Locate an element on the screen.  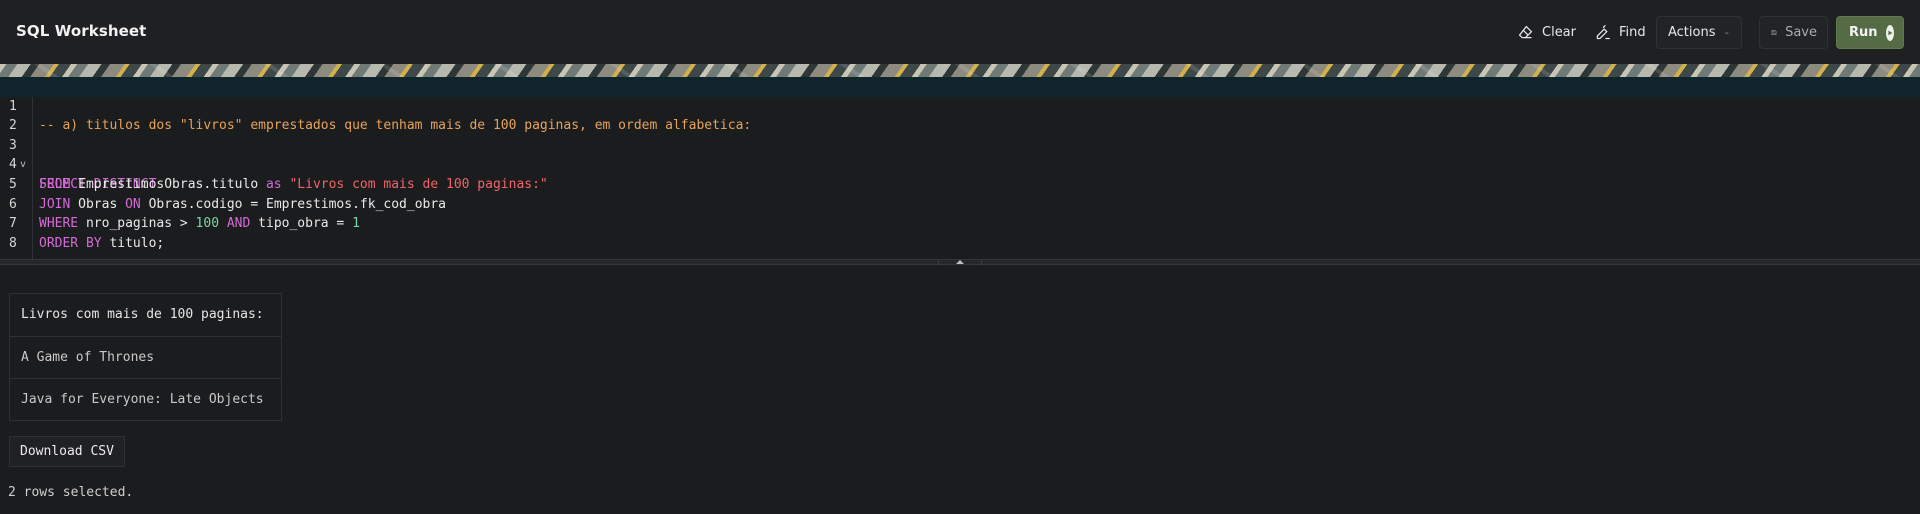
clear-button-label: Clear is located at coordinates (1559, 32).